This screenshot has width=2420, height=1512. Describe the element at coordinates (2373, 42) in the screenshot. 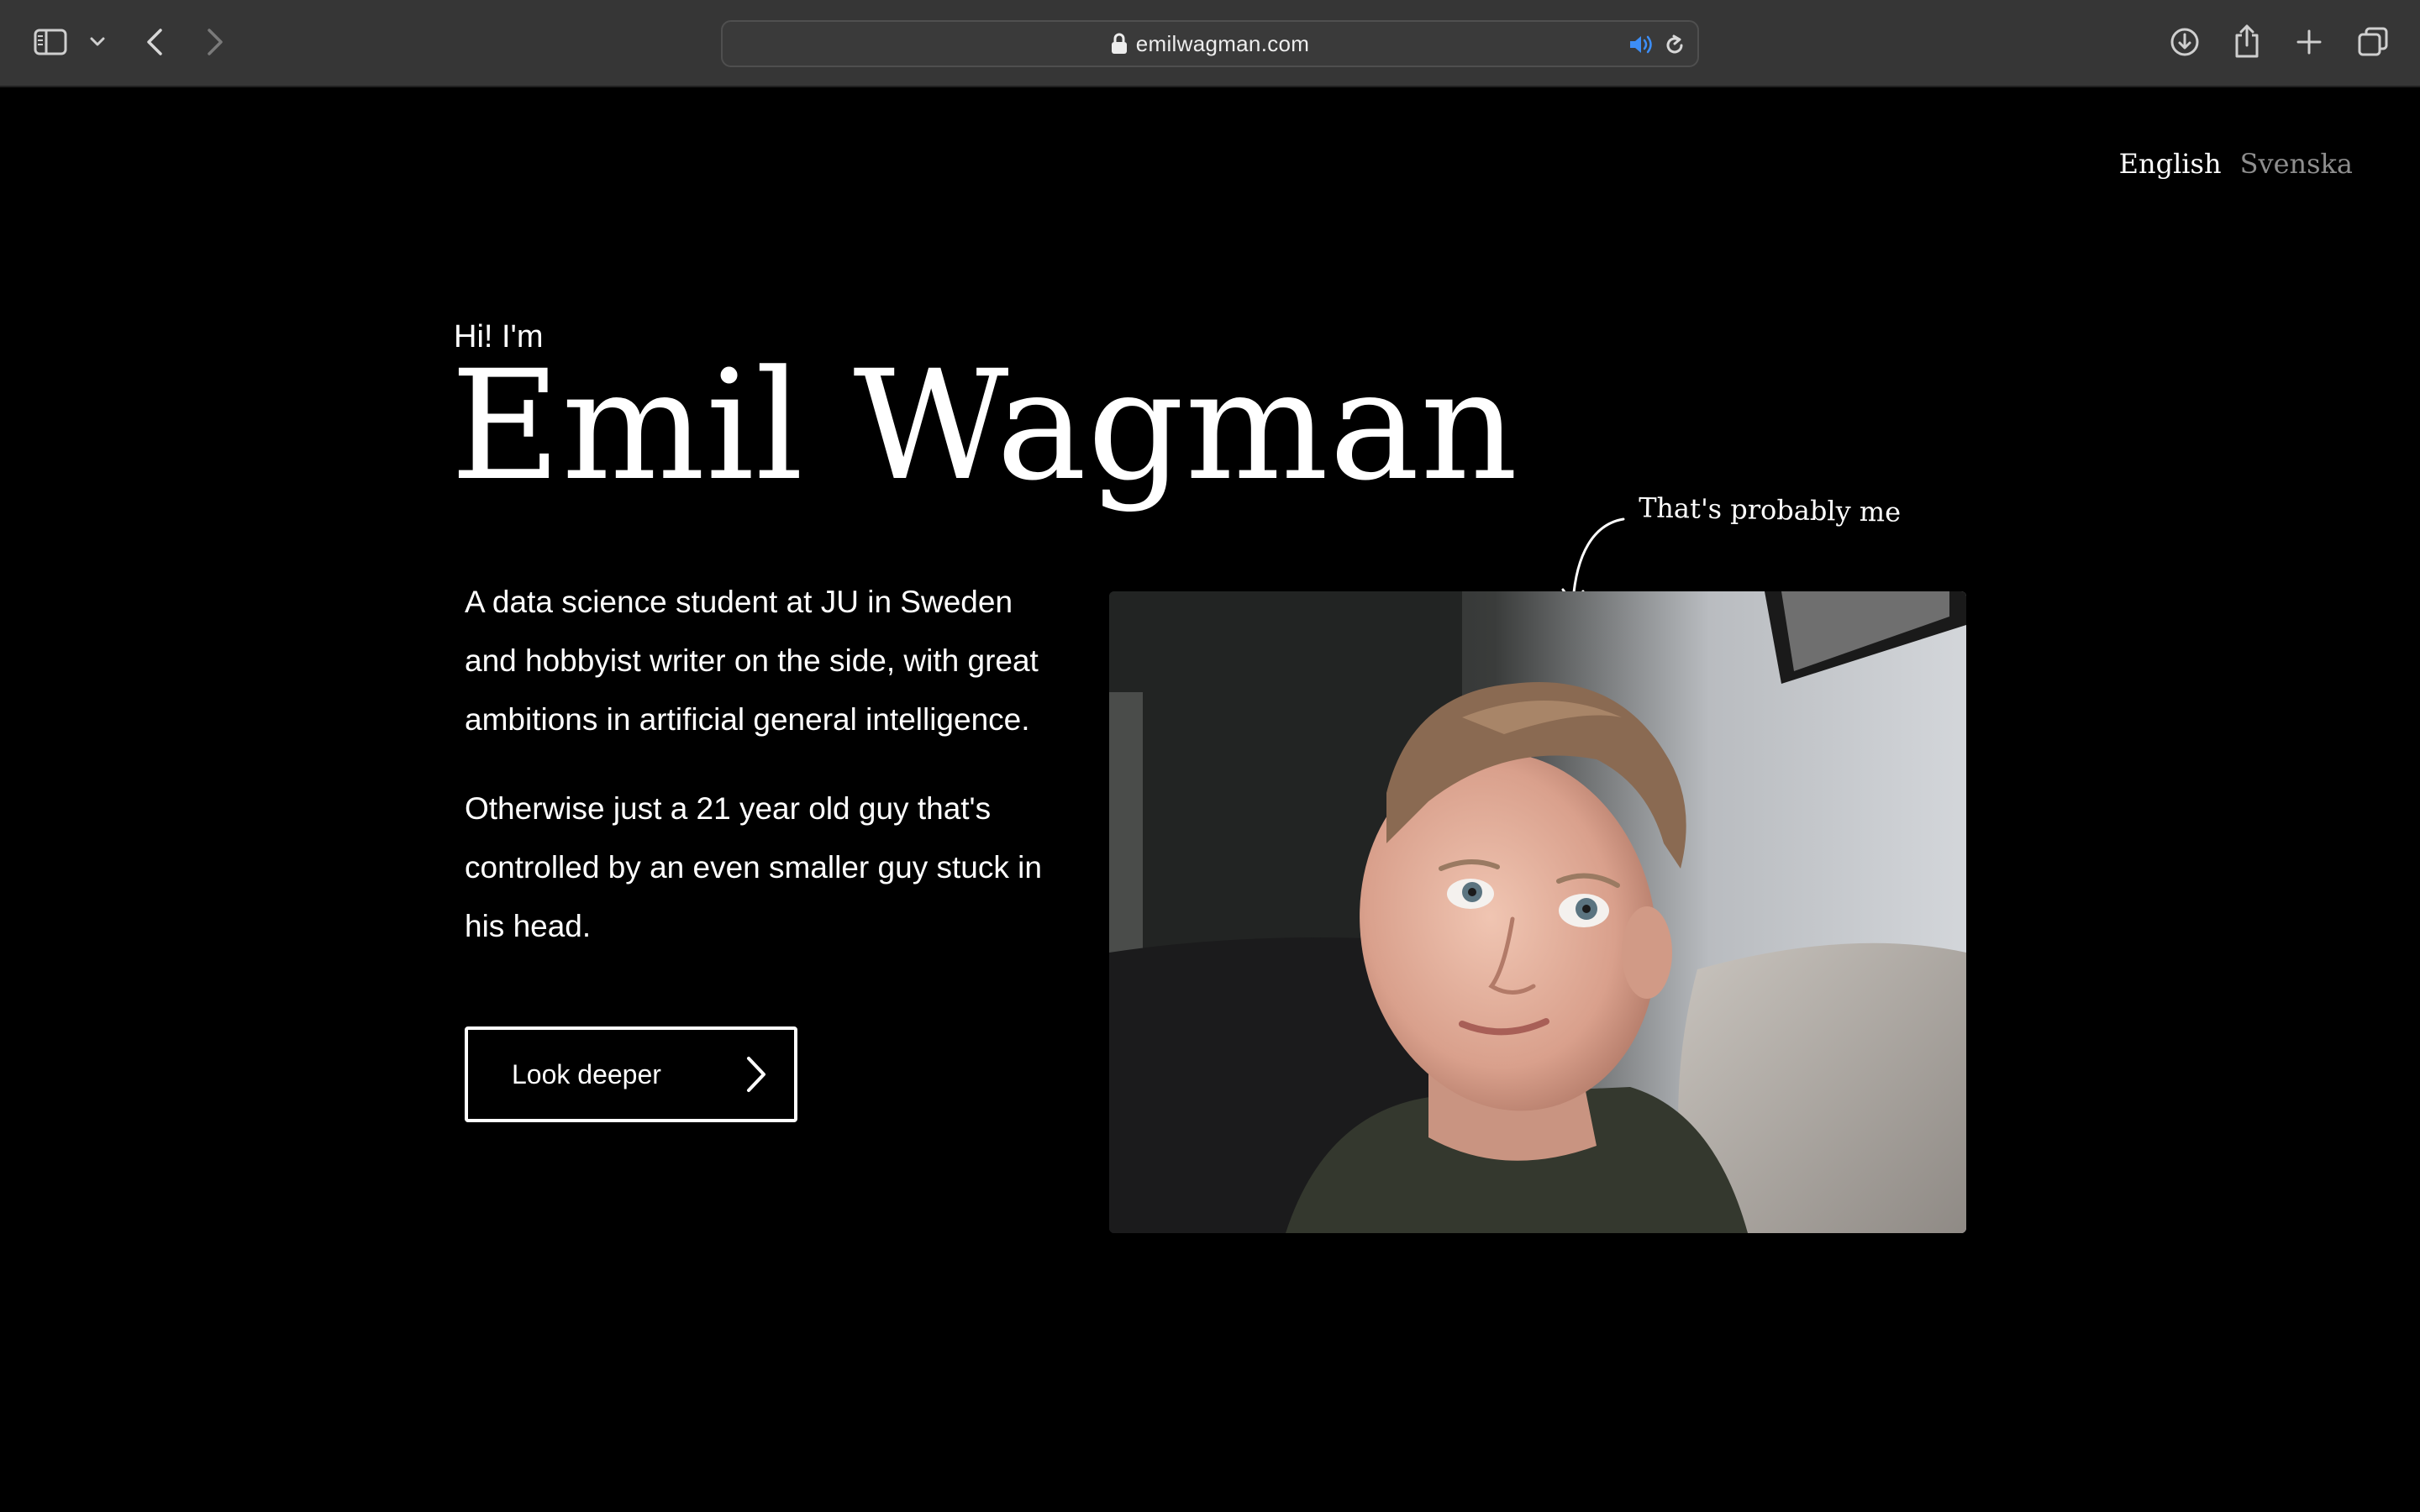

I see `tabs-overview-icon` at that location.